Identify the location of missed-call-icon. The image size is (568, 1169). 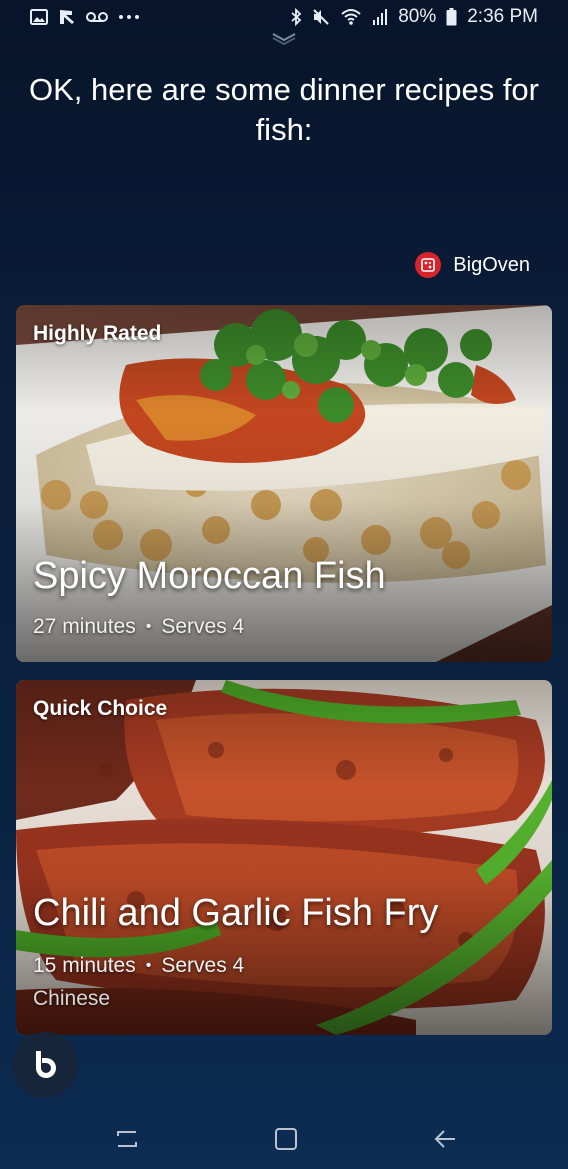
(67, 17).